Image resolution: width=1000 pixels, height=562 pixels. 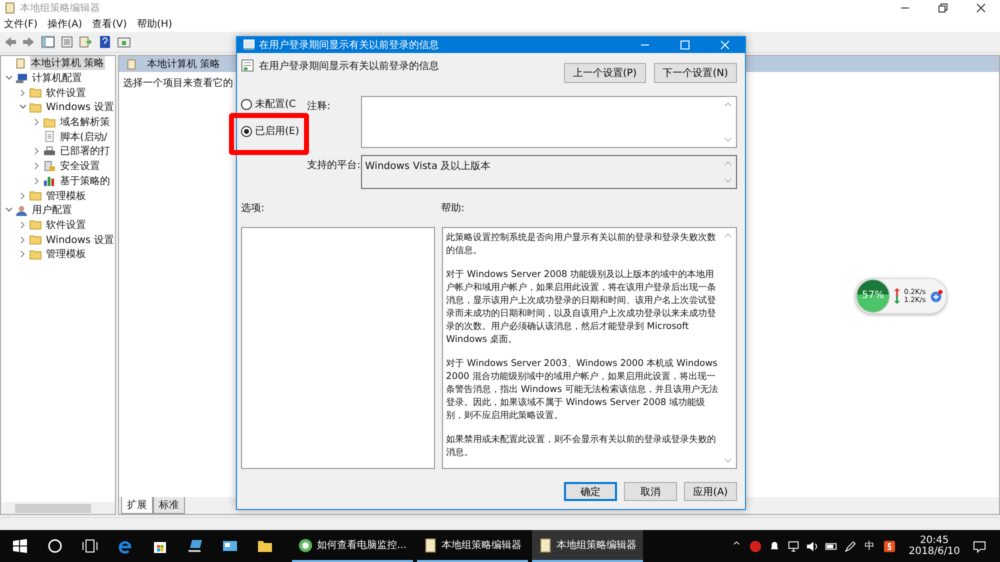 I want to click on platform-field: Windows Vista 及以上版本, so click(x=549, y=172).